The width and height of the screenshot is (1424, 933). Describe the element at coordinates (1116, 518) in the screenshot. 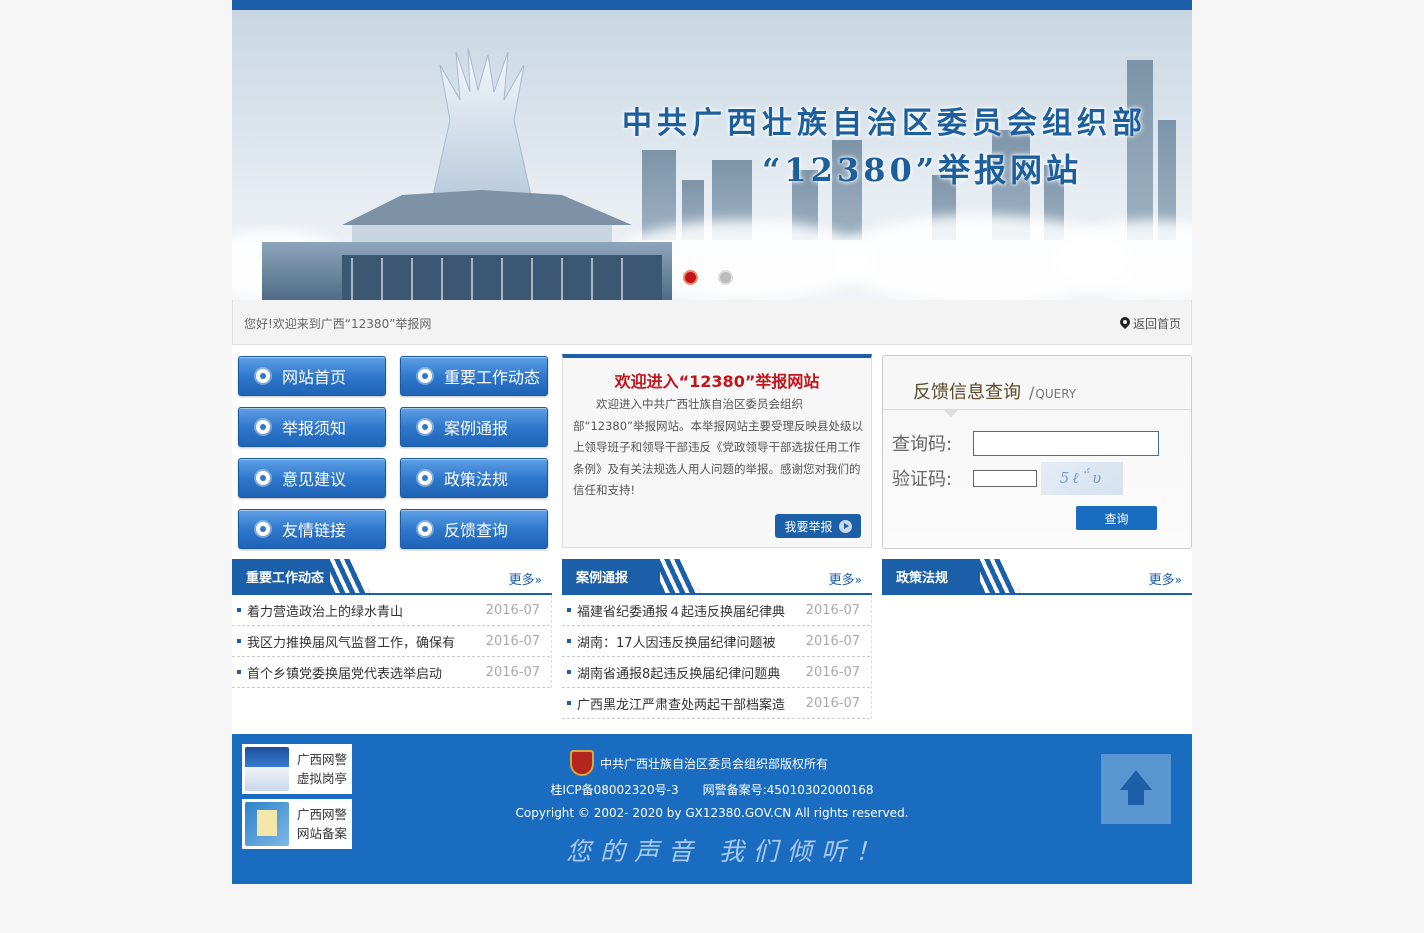

I see `query-button: 查询` at that location.